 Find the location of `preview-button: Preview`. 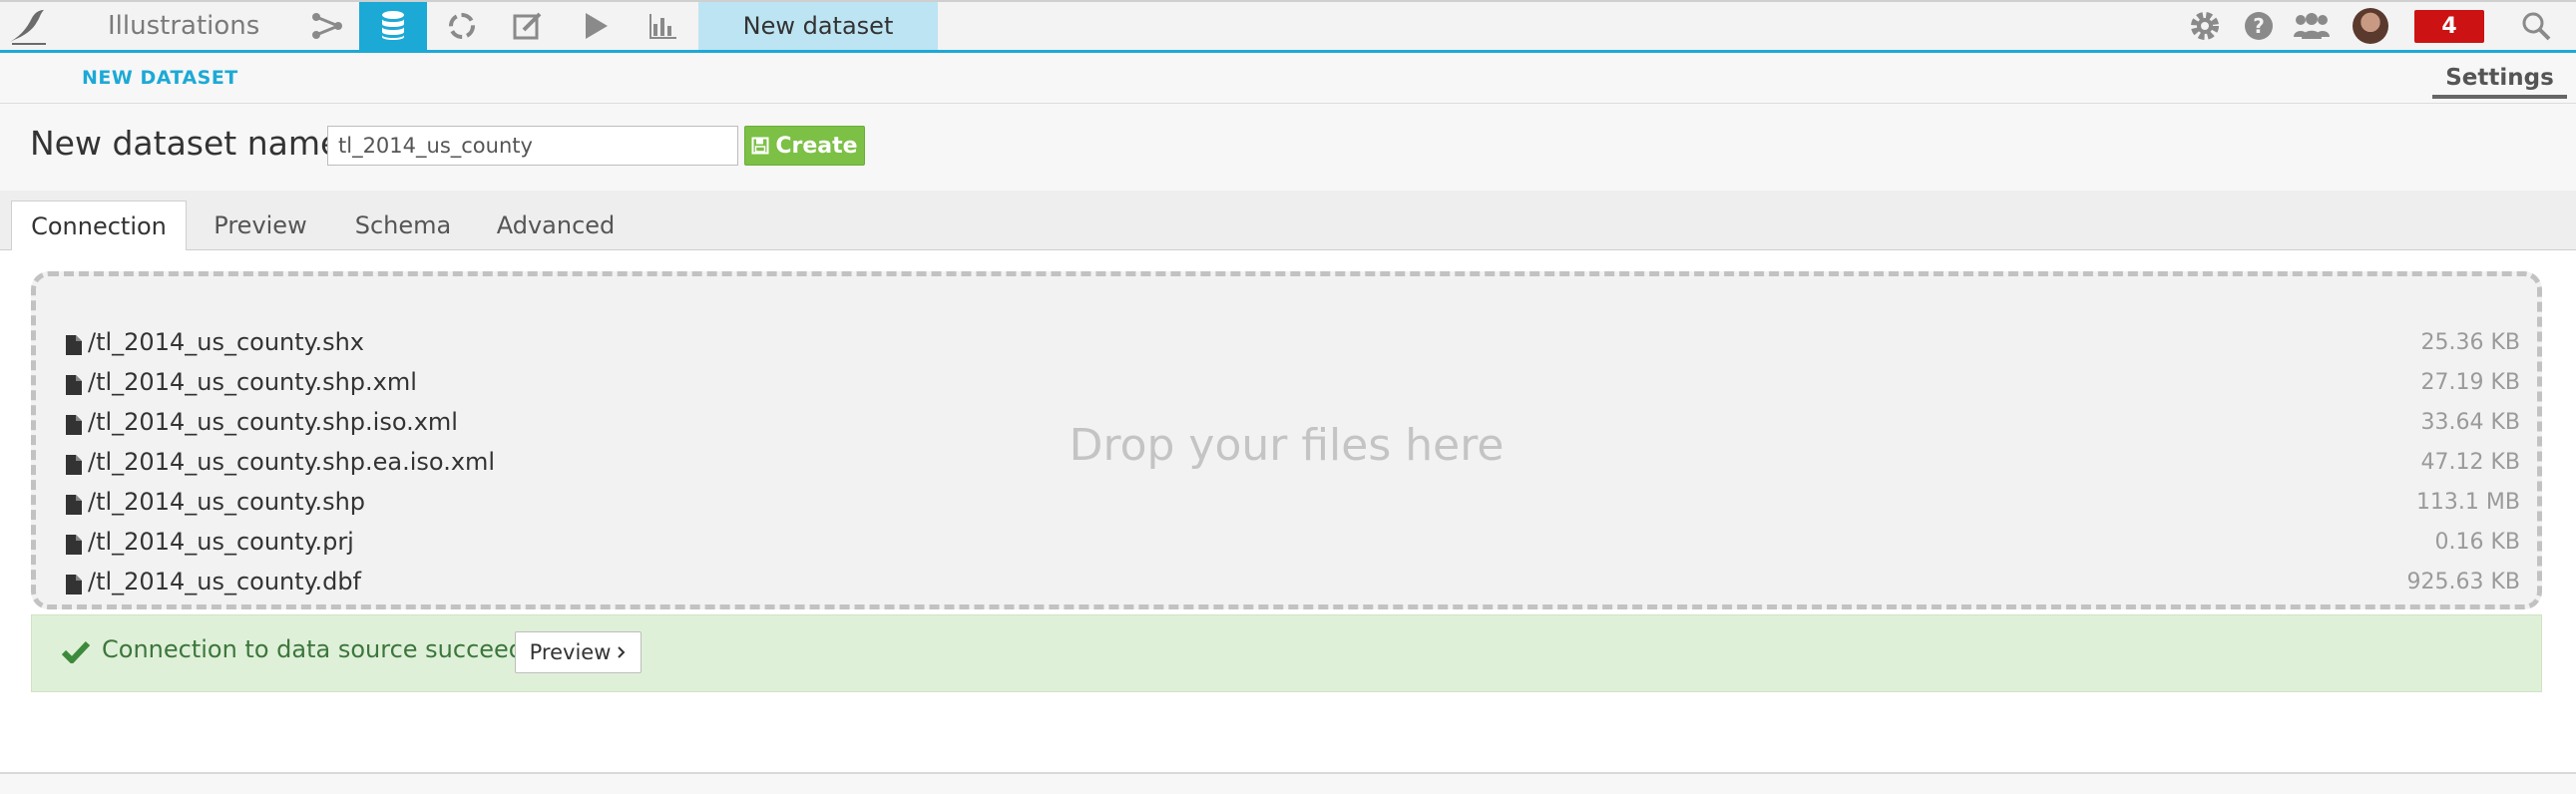

preview-button: Preview is located at coordinates (578, 652).